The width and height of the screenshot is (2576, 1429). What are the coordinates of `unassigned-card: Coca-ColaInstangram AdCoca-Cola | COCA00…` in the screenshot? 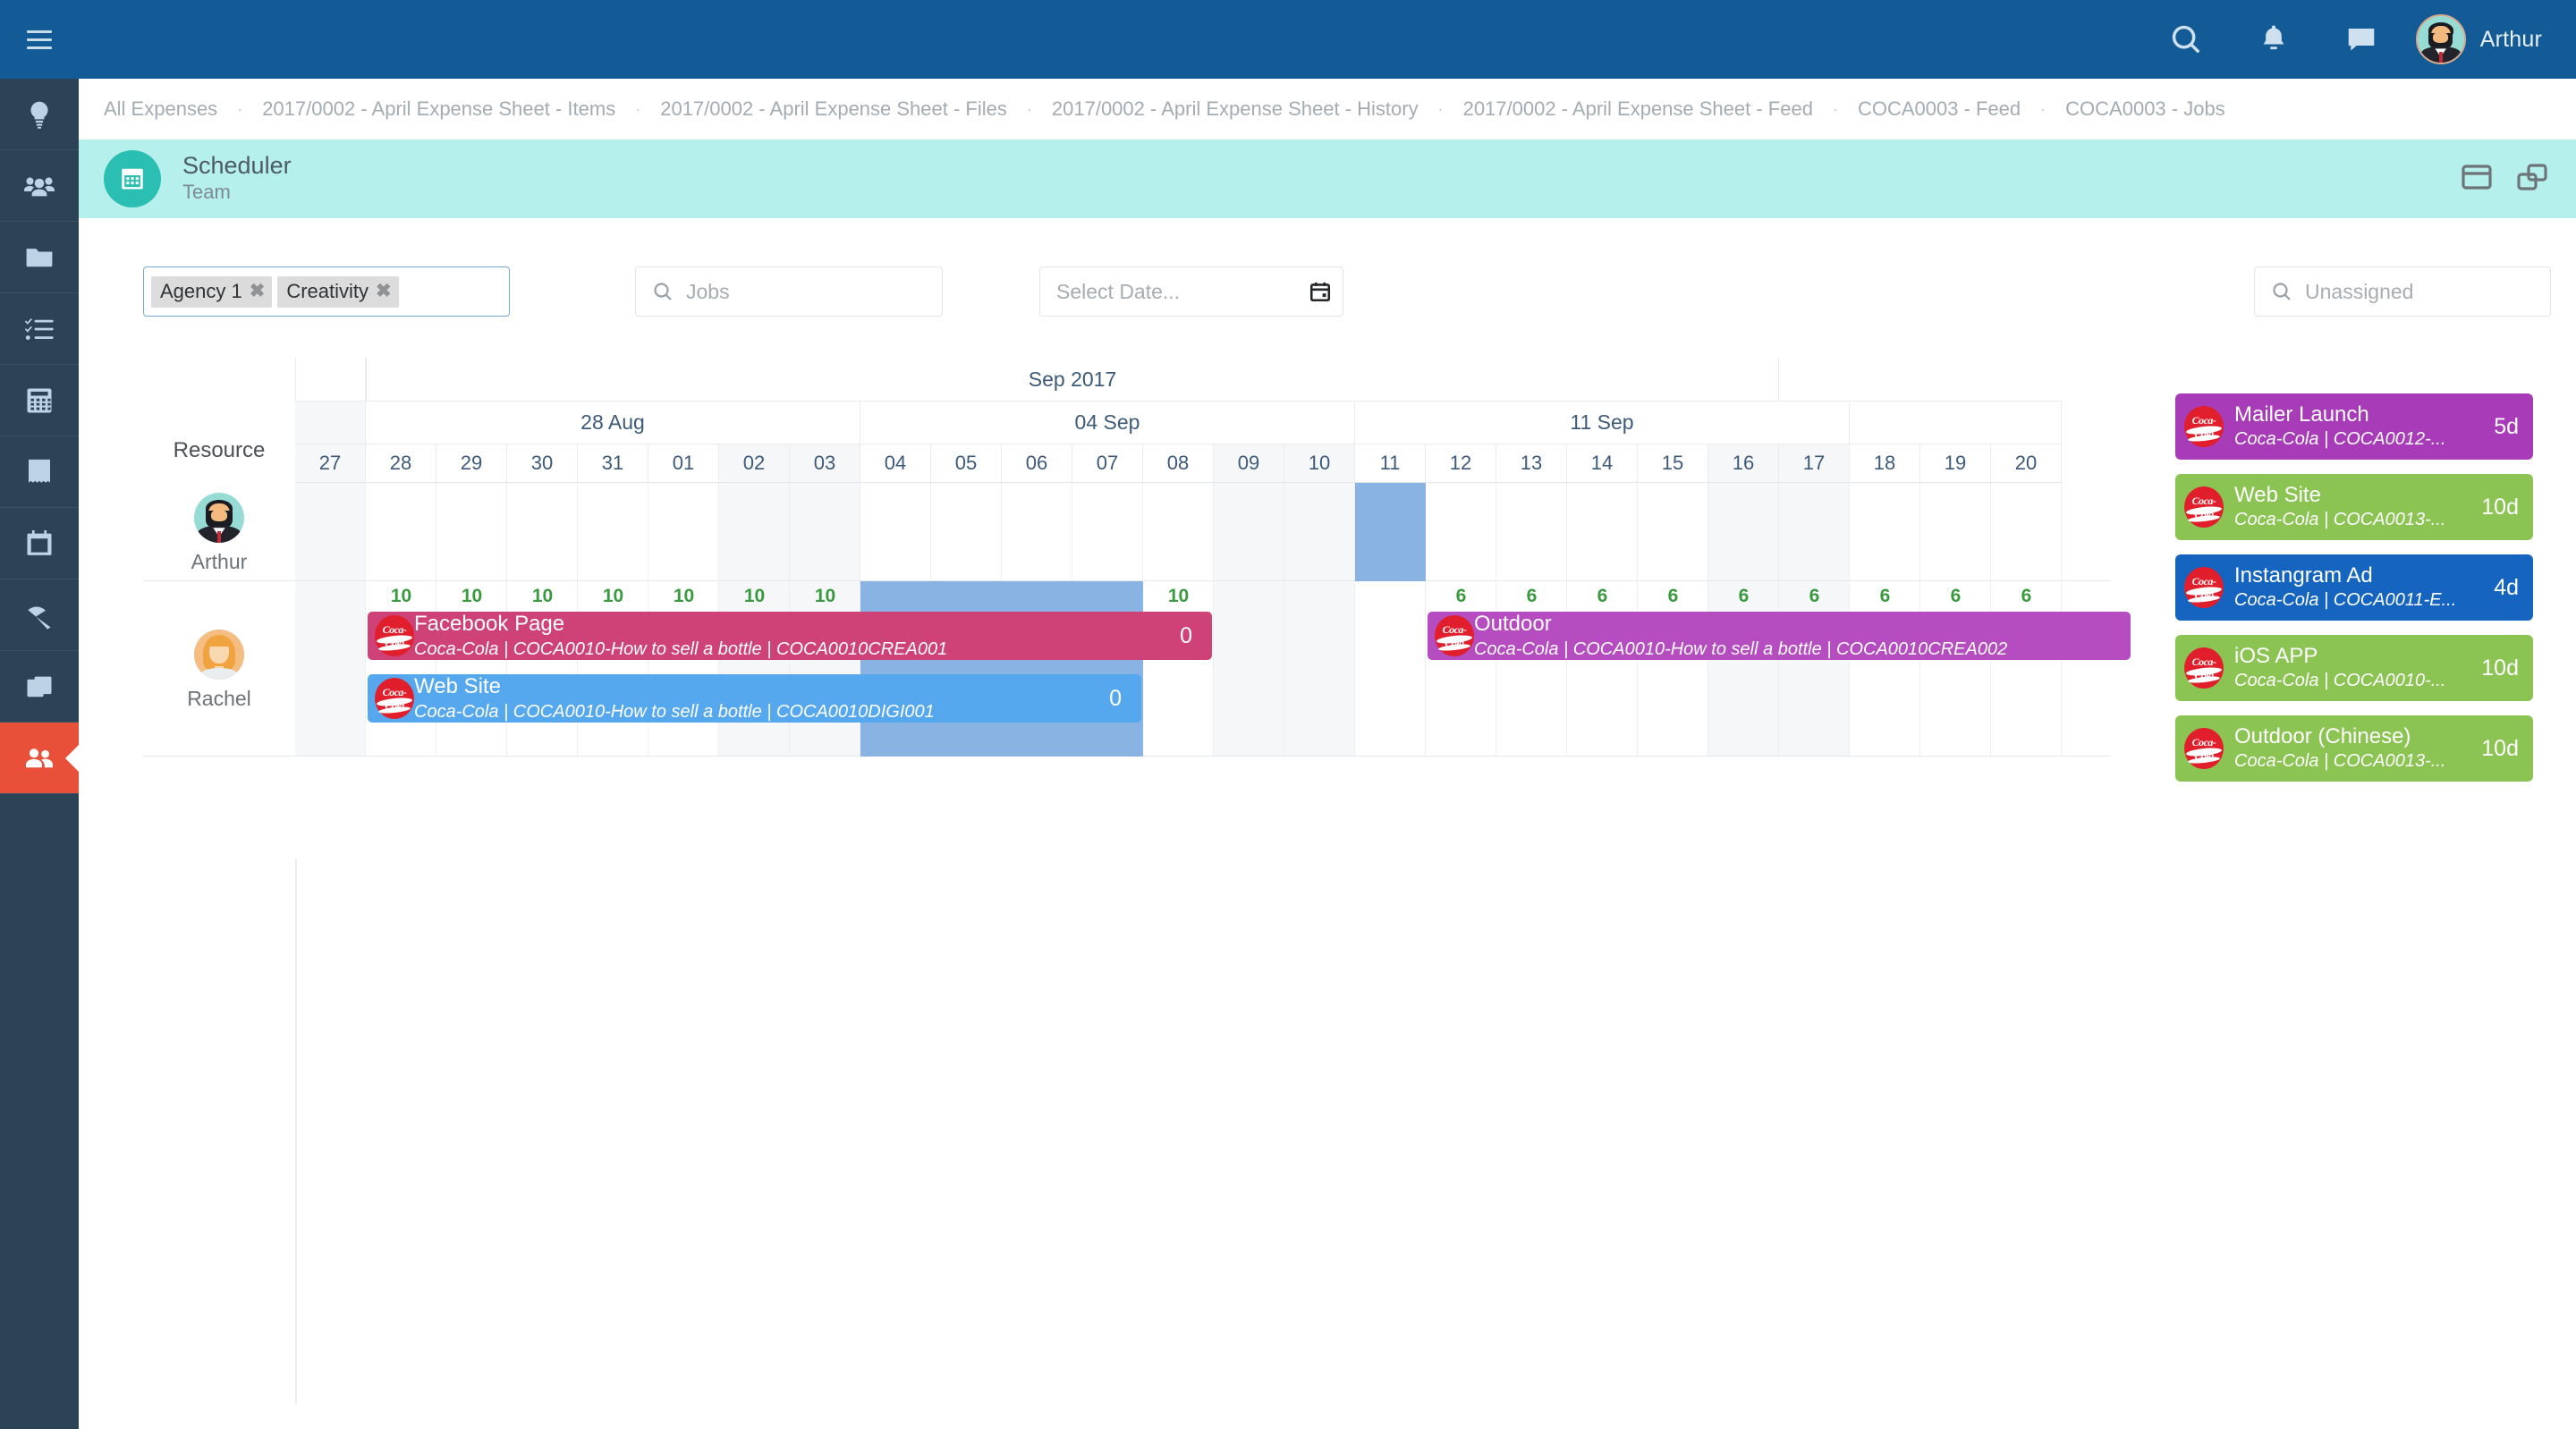 It's located at (2354, 587).